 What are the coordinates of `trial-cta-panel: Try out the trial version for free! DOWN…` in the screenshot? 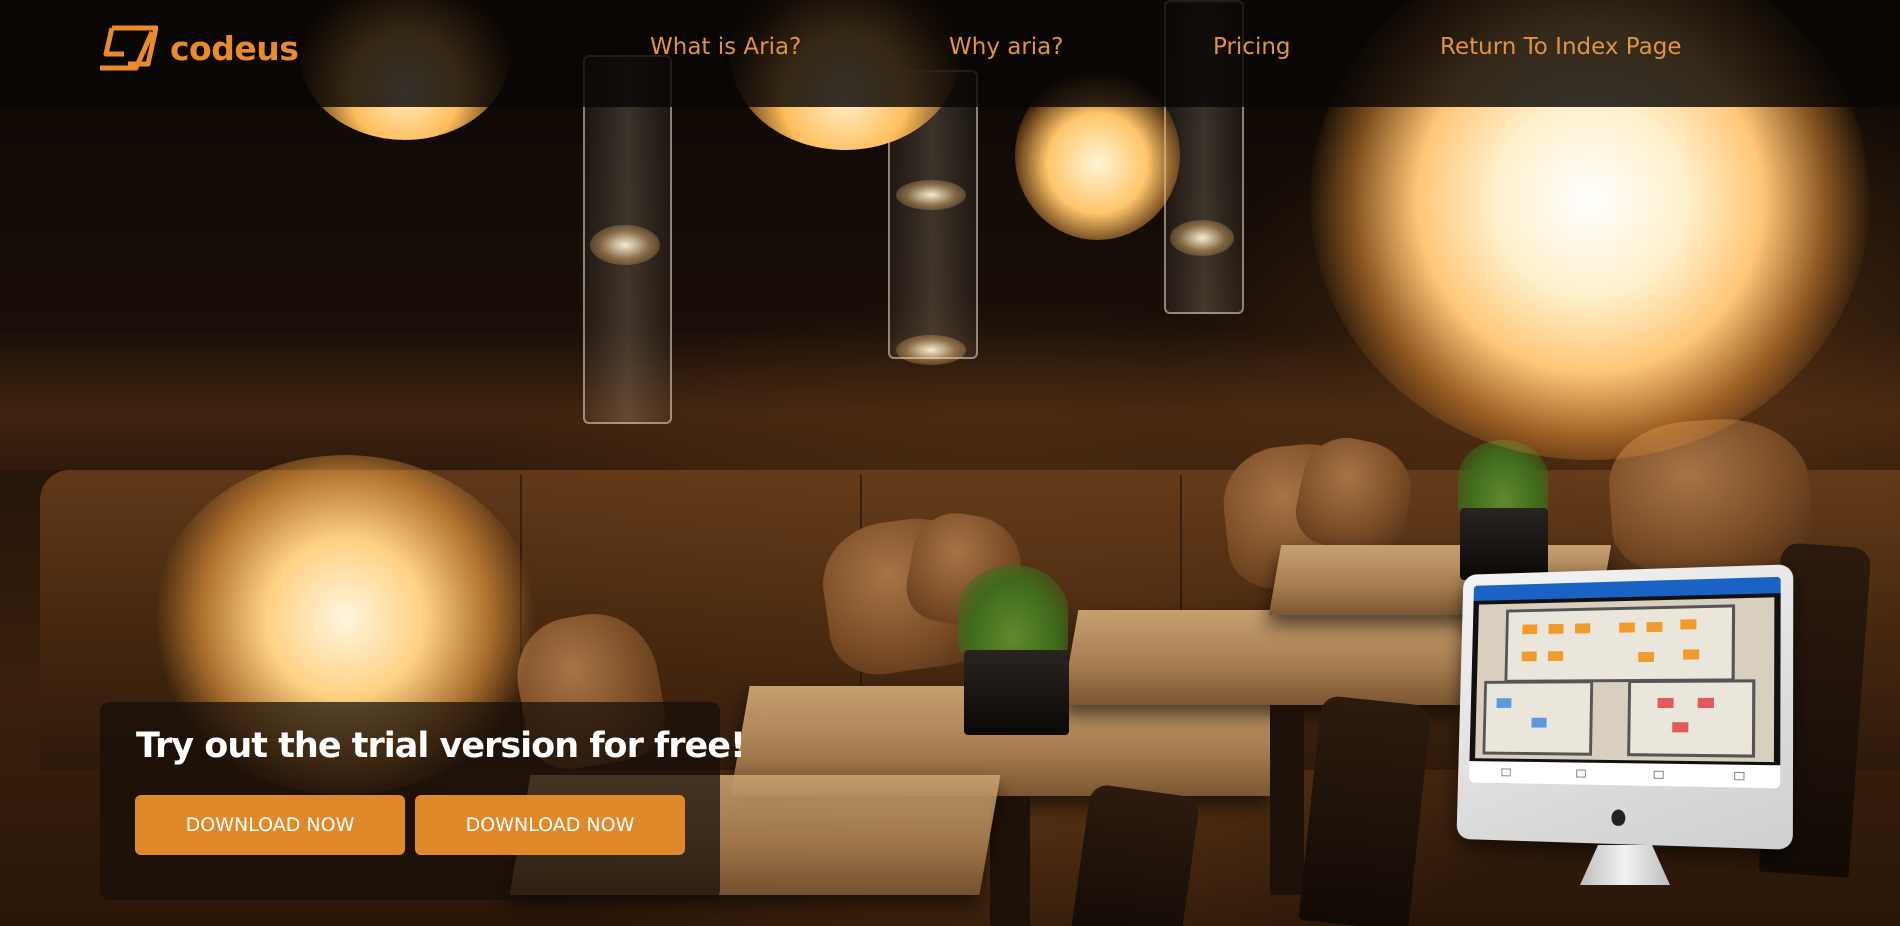 It's located at (423, 801).